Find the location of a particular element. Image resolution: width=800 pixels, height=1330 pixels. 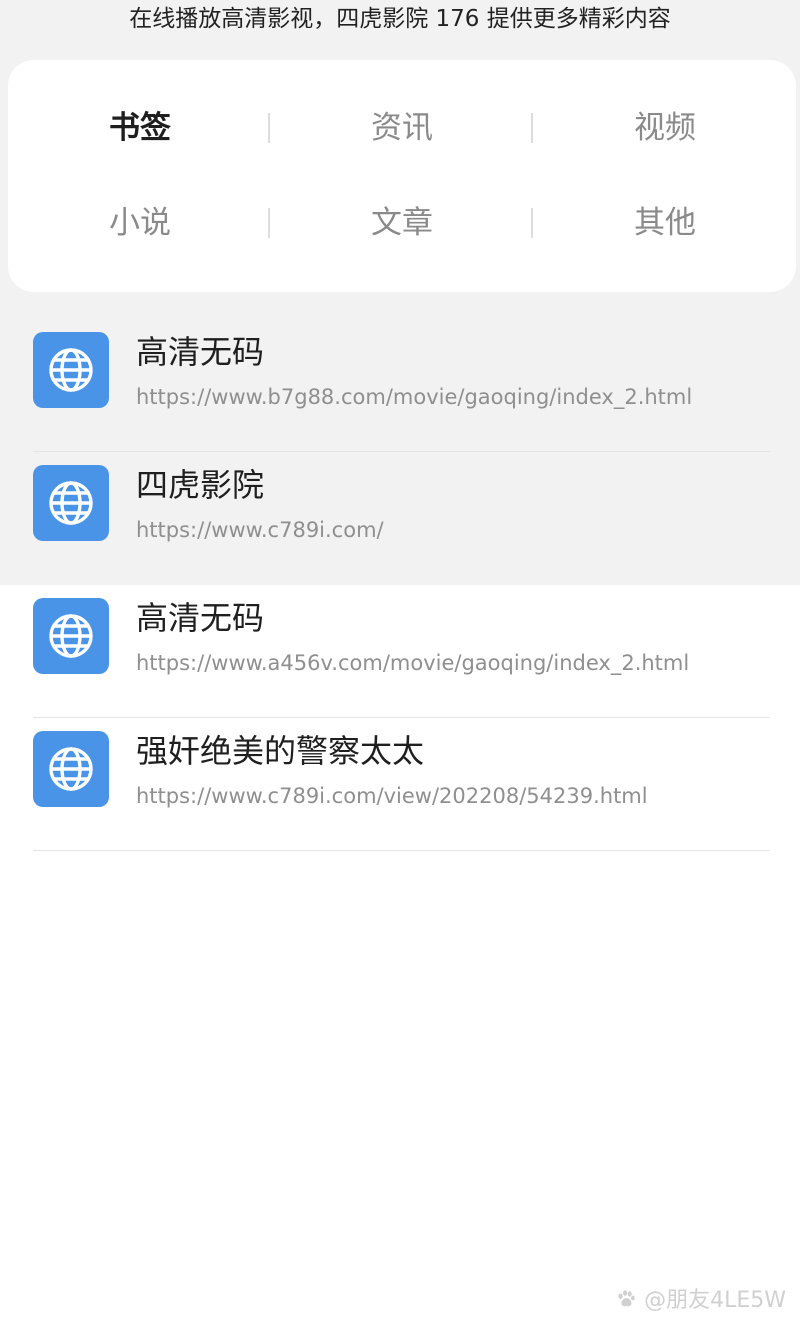

category-tab-bookmarks: 书签 is located at coordinates (140, 128).